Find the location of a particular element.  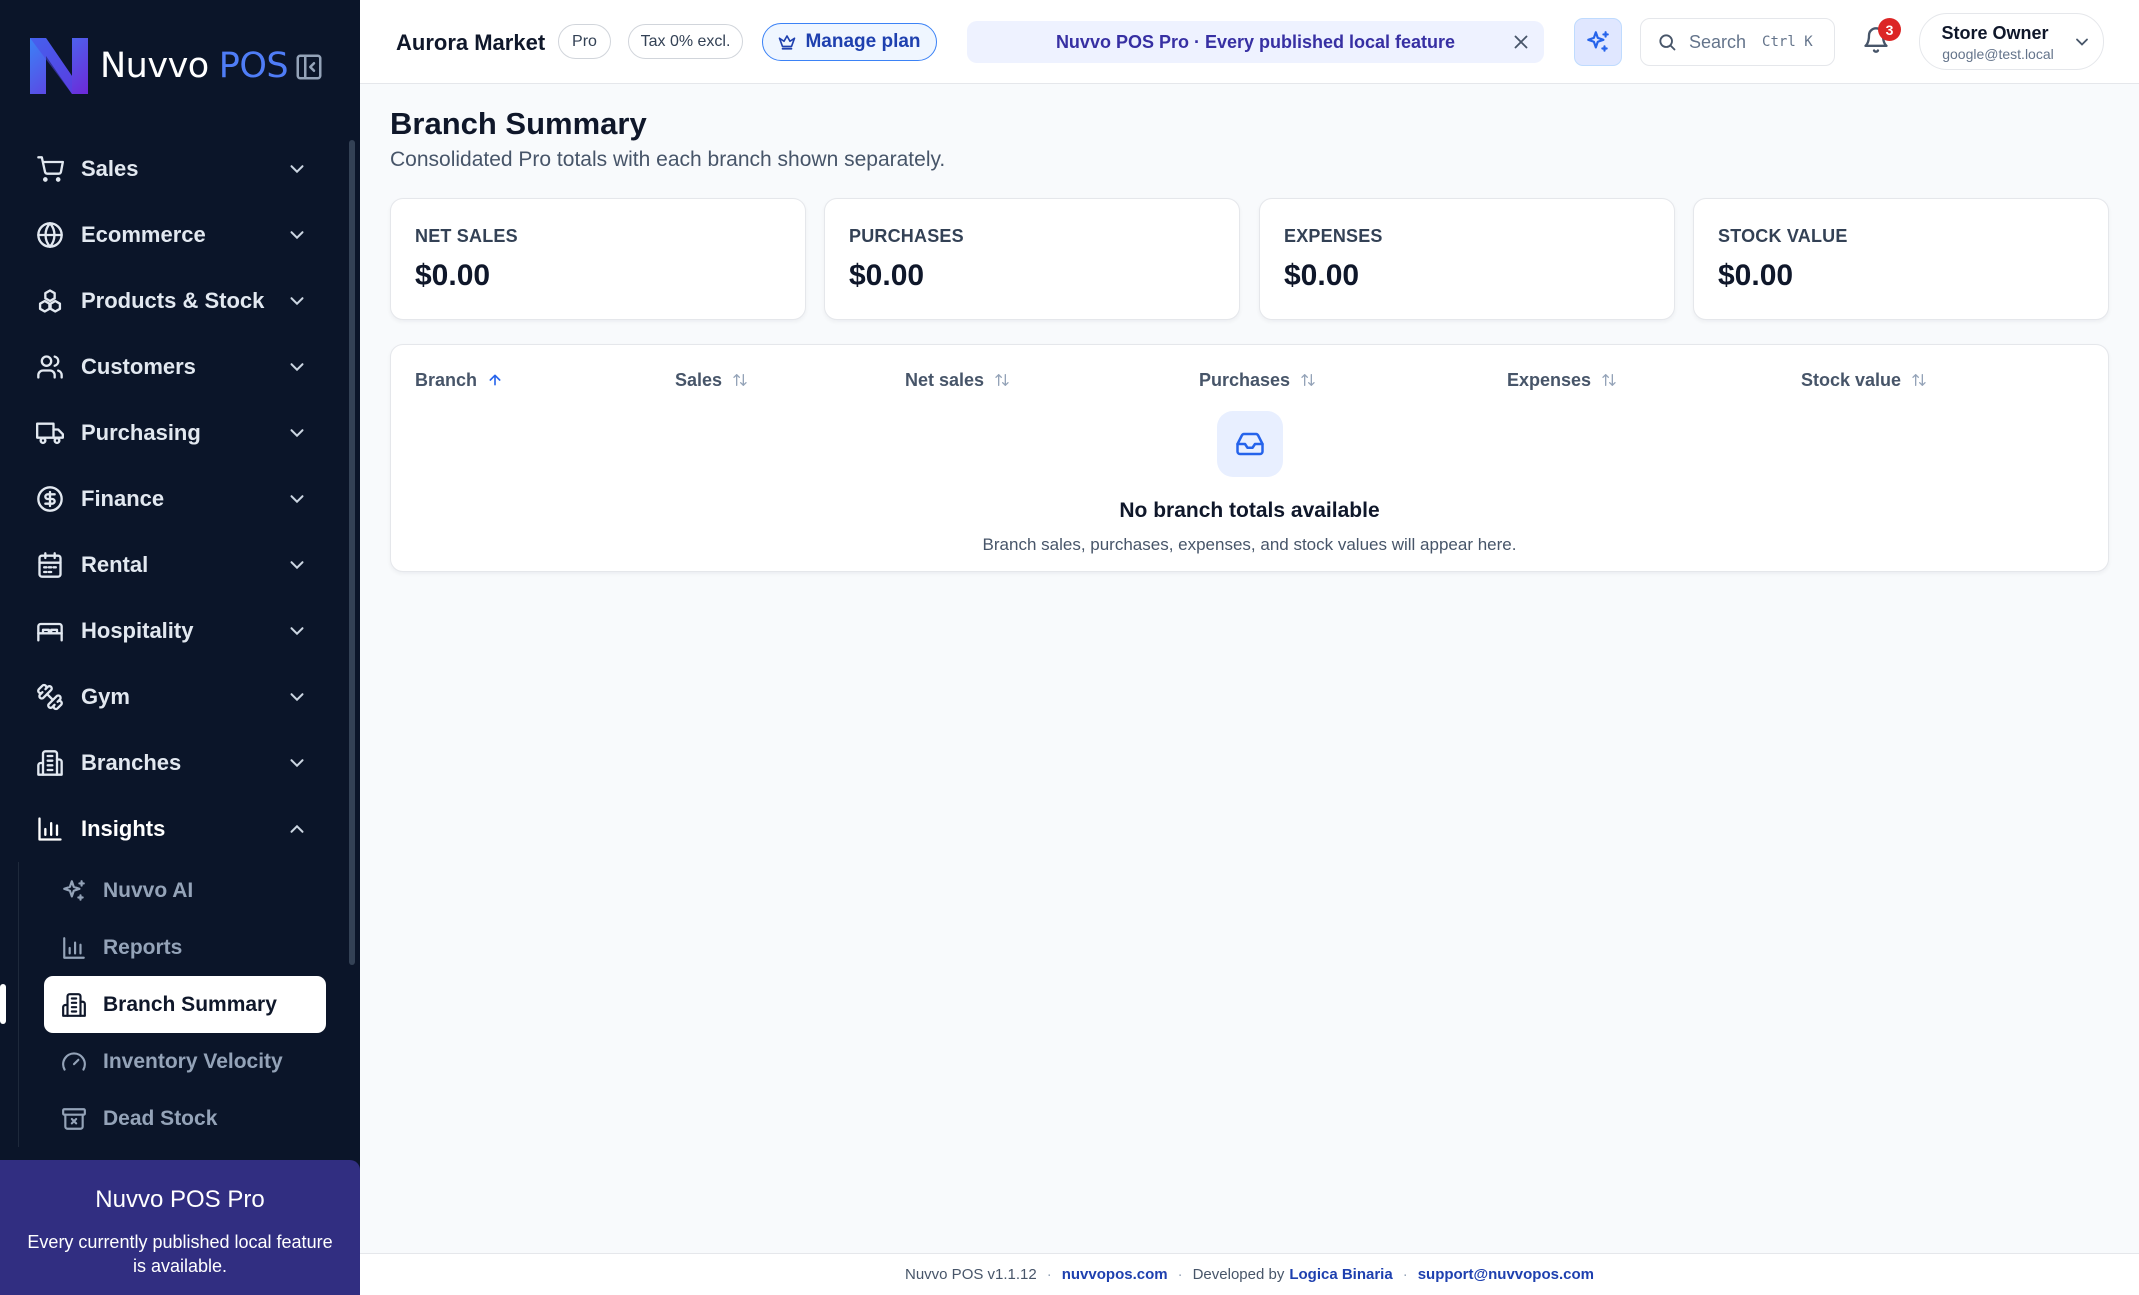

logo: Nuvvo POS is located at coordinates (157, 66).